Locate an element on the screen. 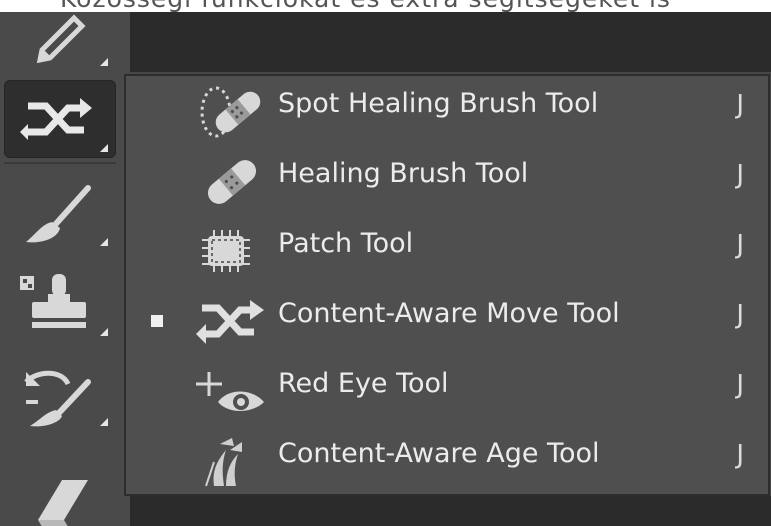 The image size is (771, 526). history-brush-tool-button is located at coordinates (60, 393).